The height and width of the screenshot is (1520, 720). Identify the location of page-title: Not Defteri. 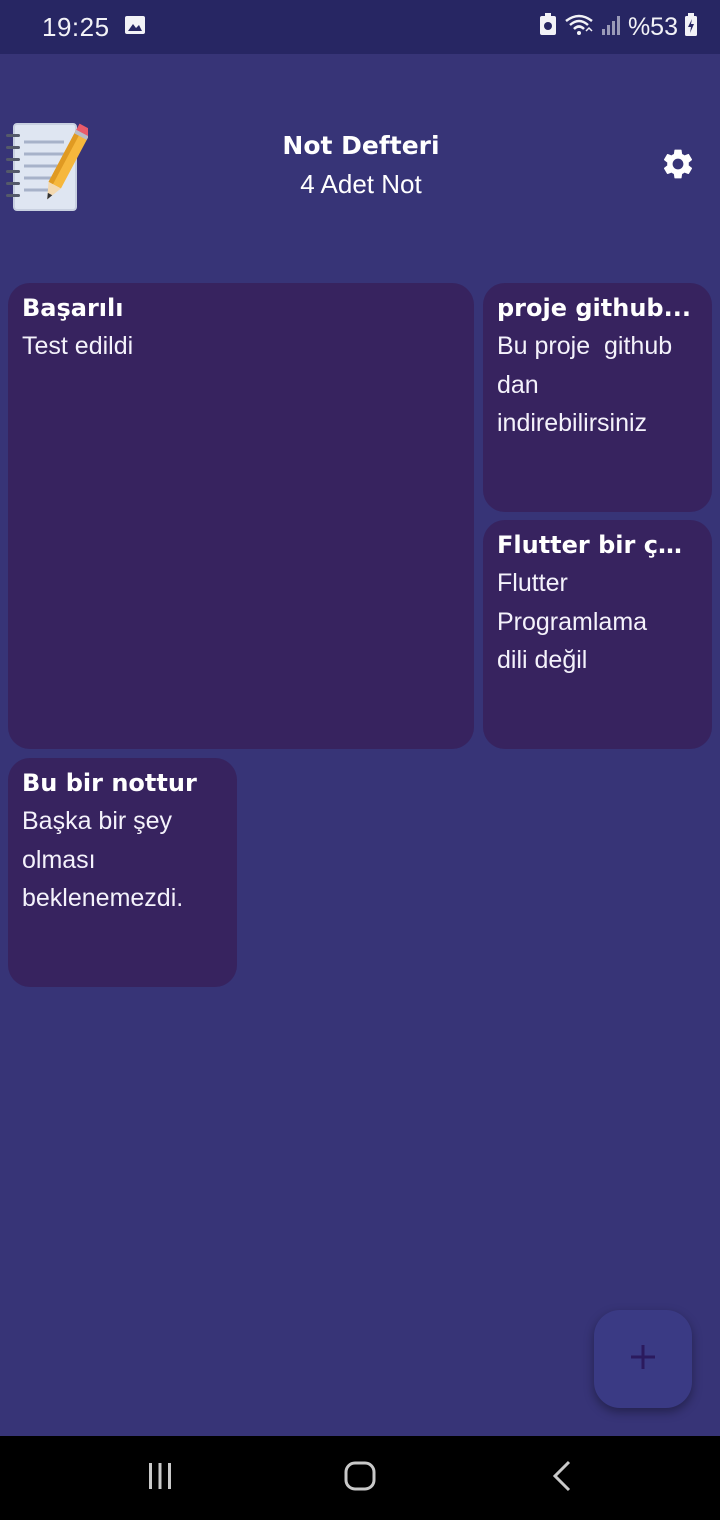
(361, 145).